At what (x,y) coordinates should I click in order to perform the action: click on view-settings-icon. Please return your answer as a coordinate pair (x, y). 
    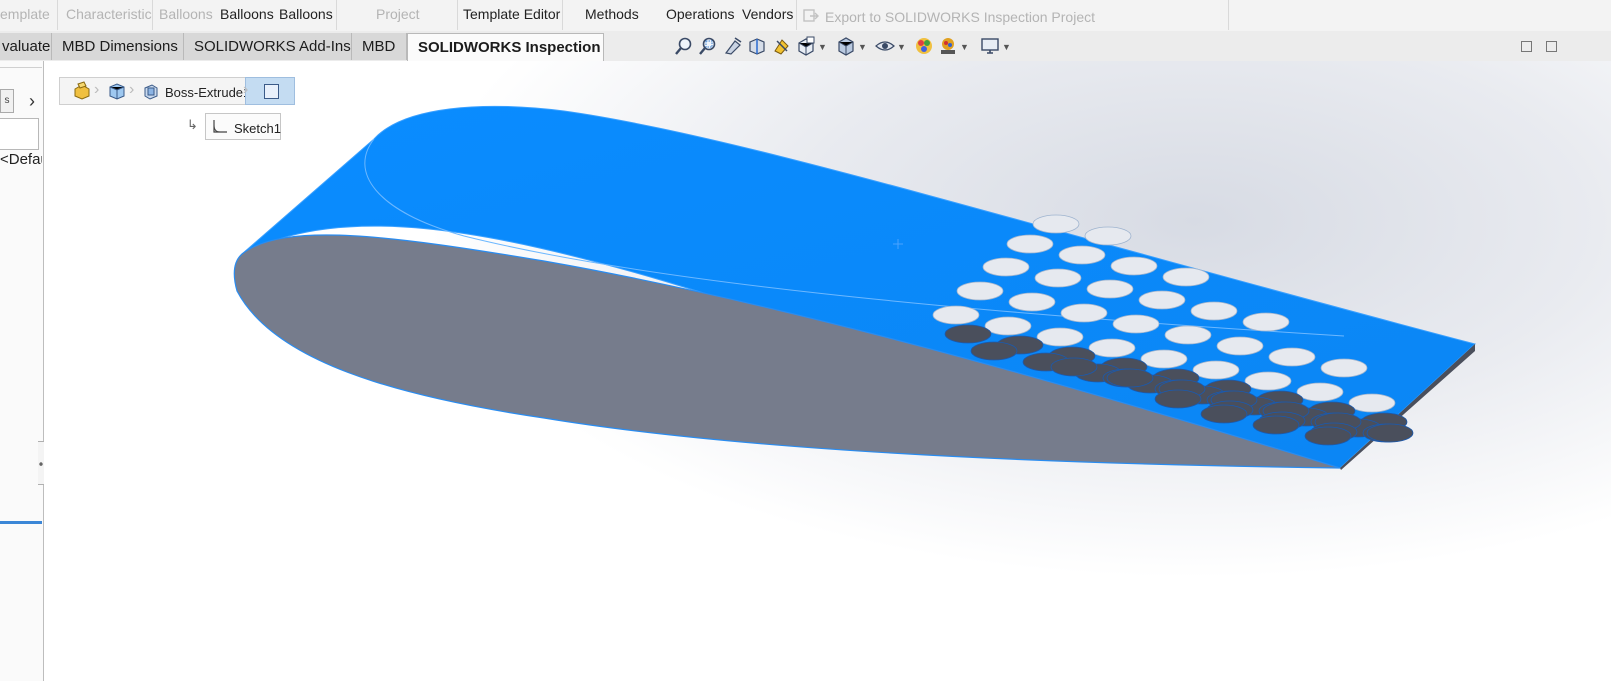
    Looking at the image, I should click on (990, 46).